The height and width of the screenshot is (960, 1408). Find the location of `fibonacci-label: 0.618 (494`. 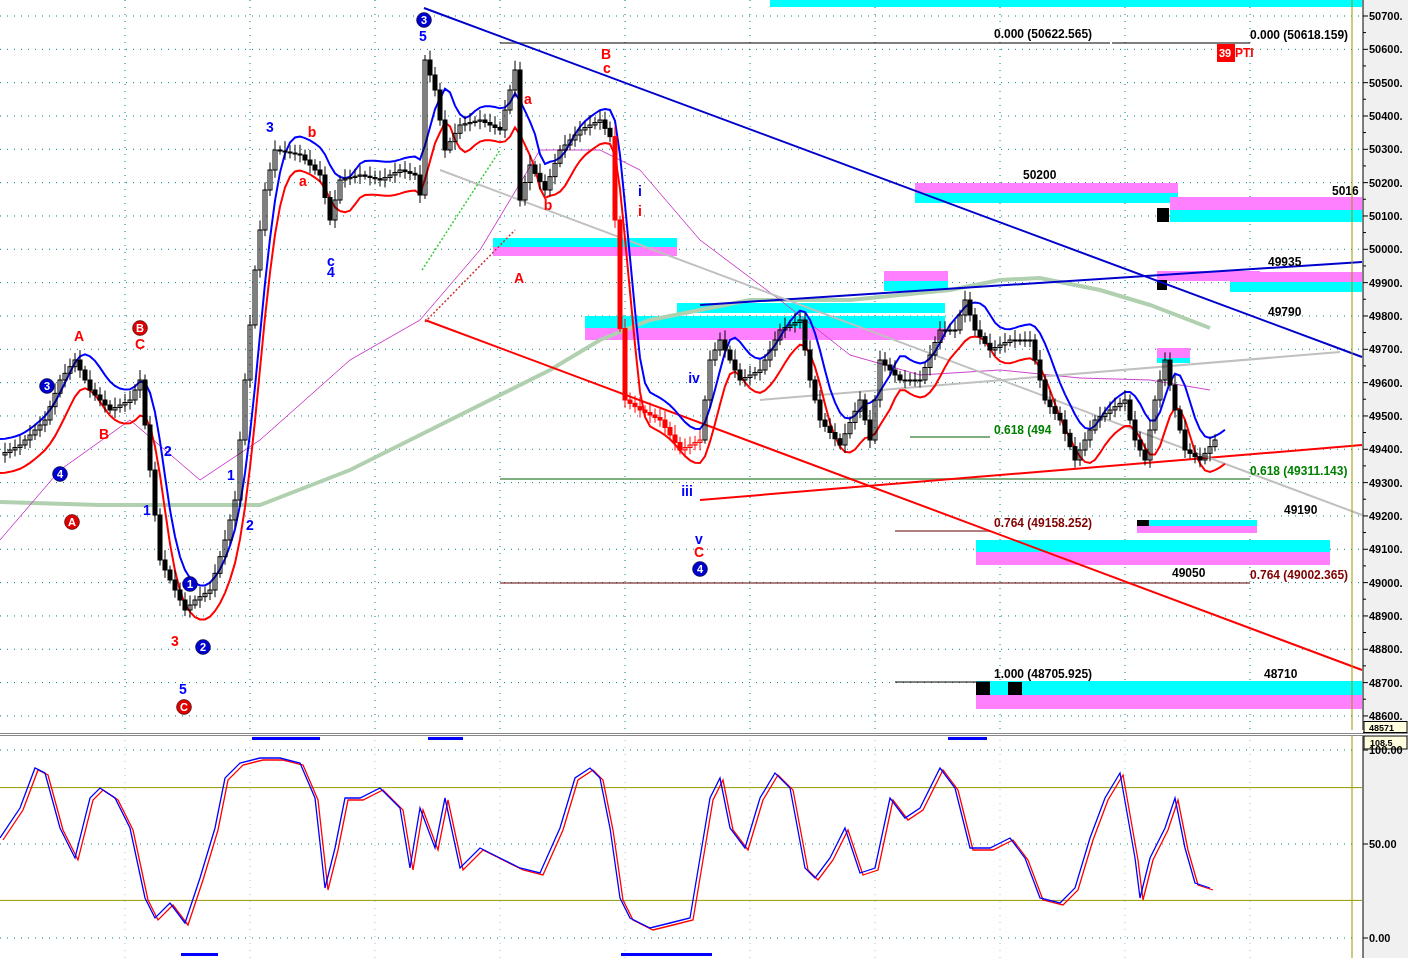

fibonacci-label: 0.618 (494 is located at coordinates (1023, 430).